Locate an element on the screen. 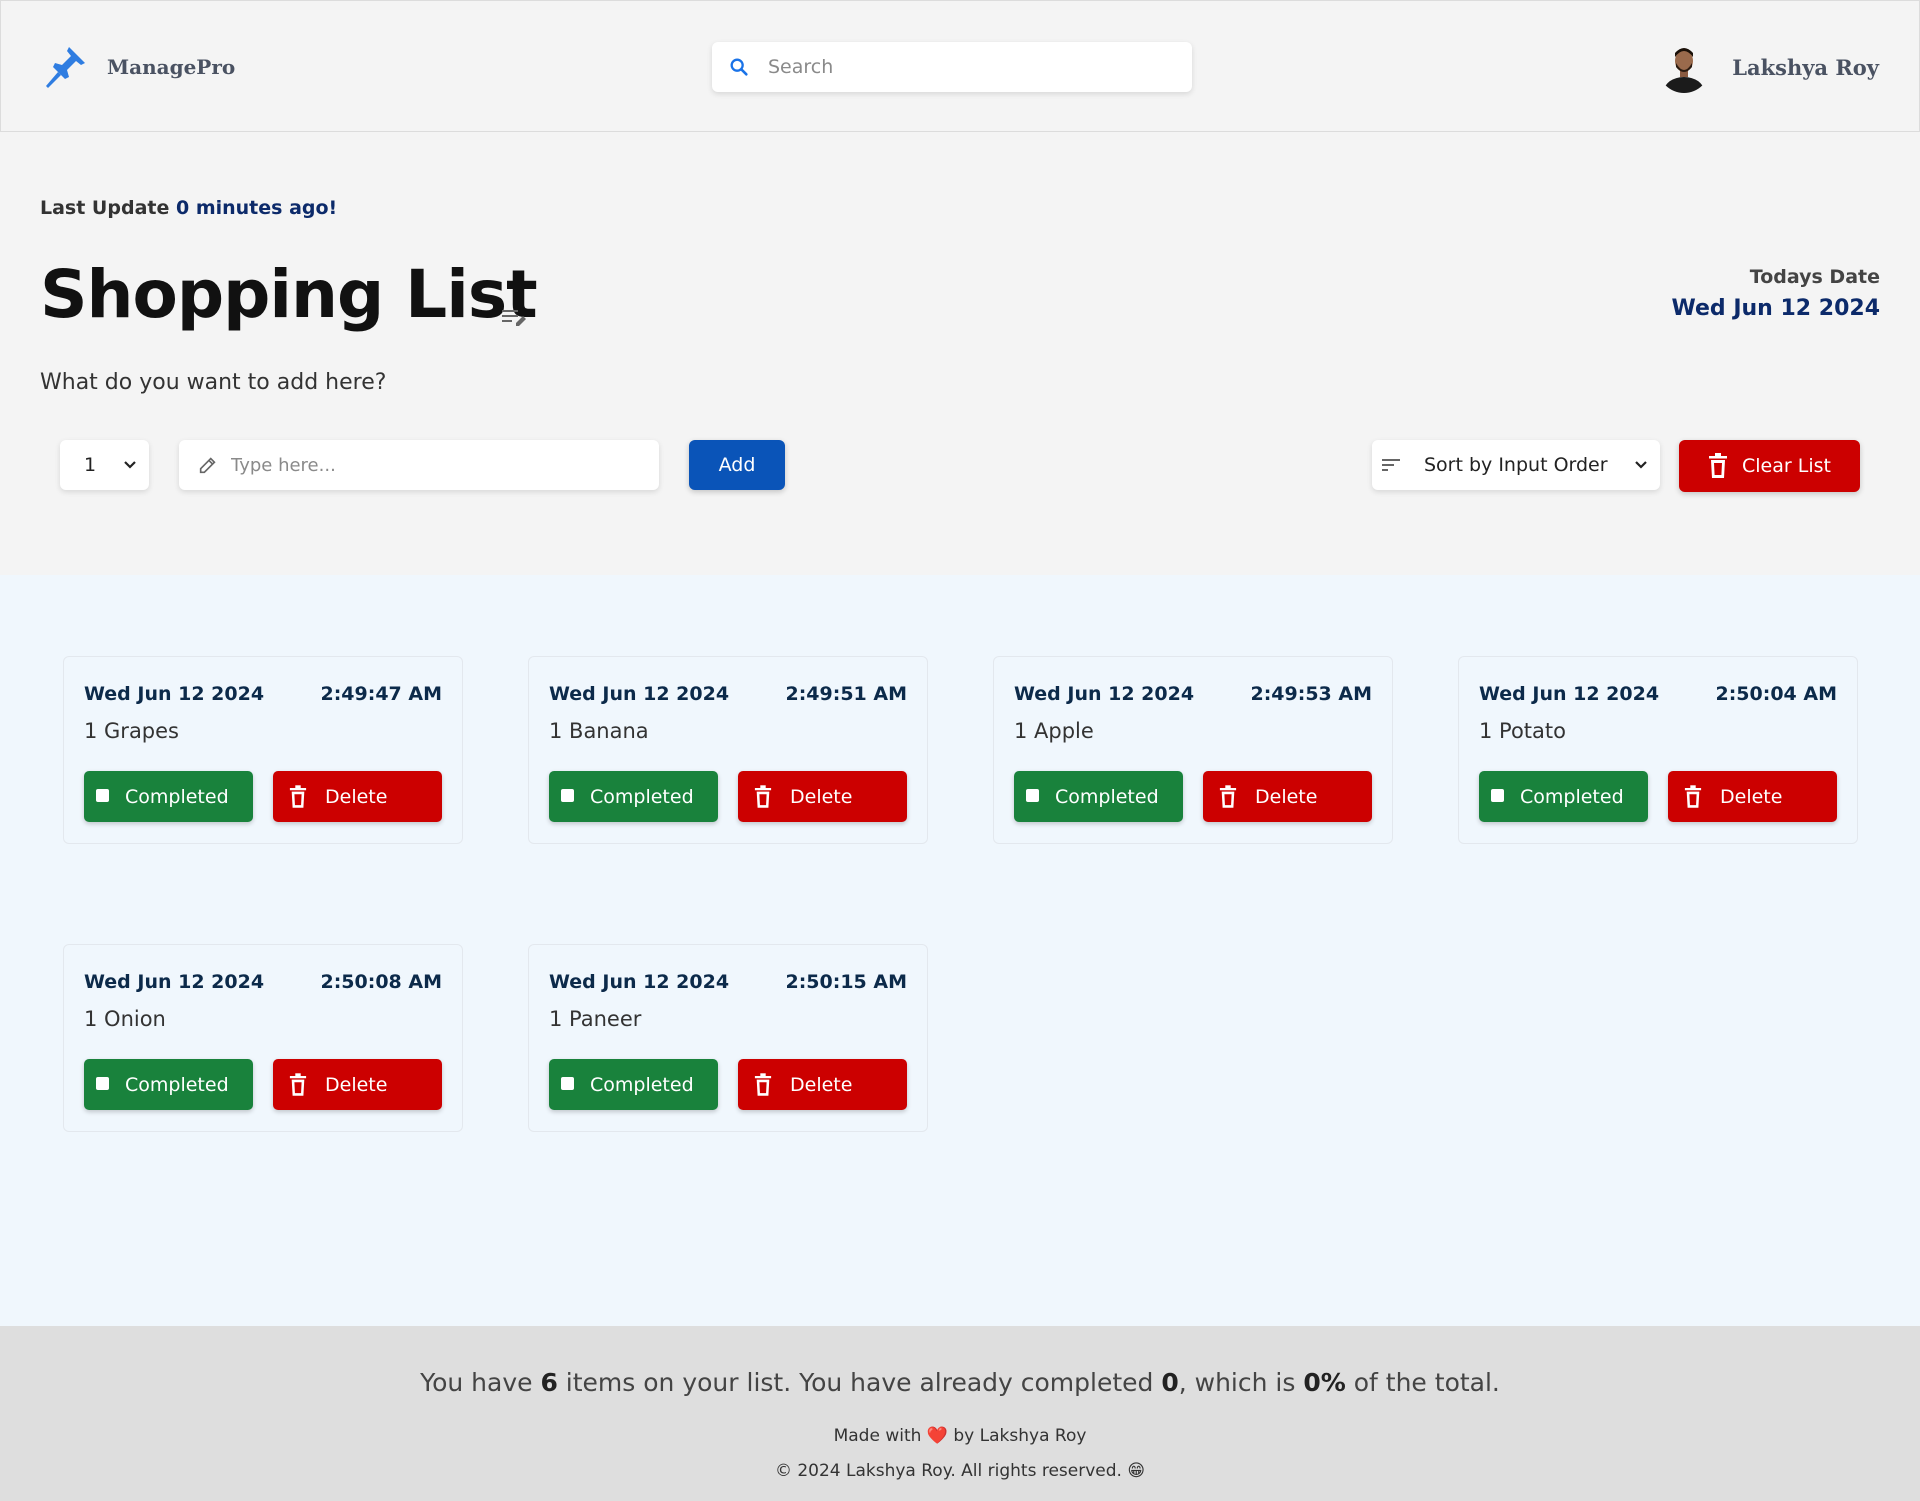  user-profile: Lakshya Roy is located at coordinates (1768, 67).